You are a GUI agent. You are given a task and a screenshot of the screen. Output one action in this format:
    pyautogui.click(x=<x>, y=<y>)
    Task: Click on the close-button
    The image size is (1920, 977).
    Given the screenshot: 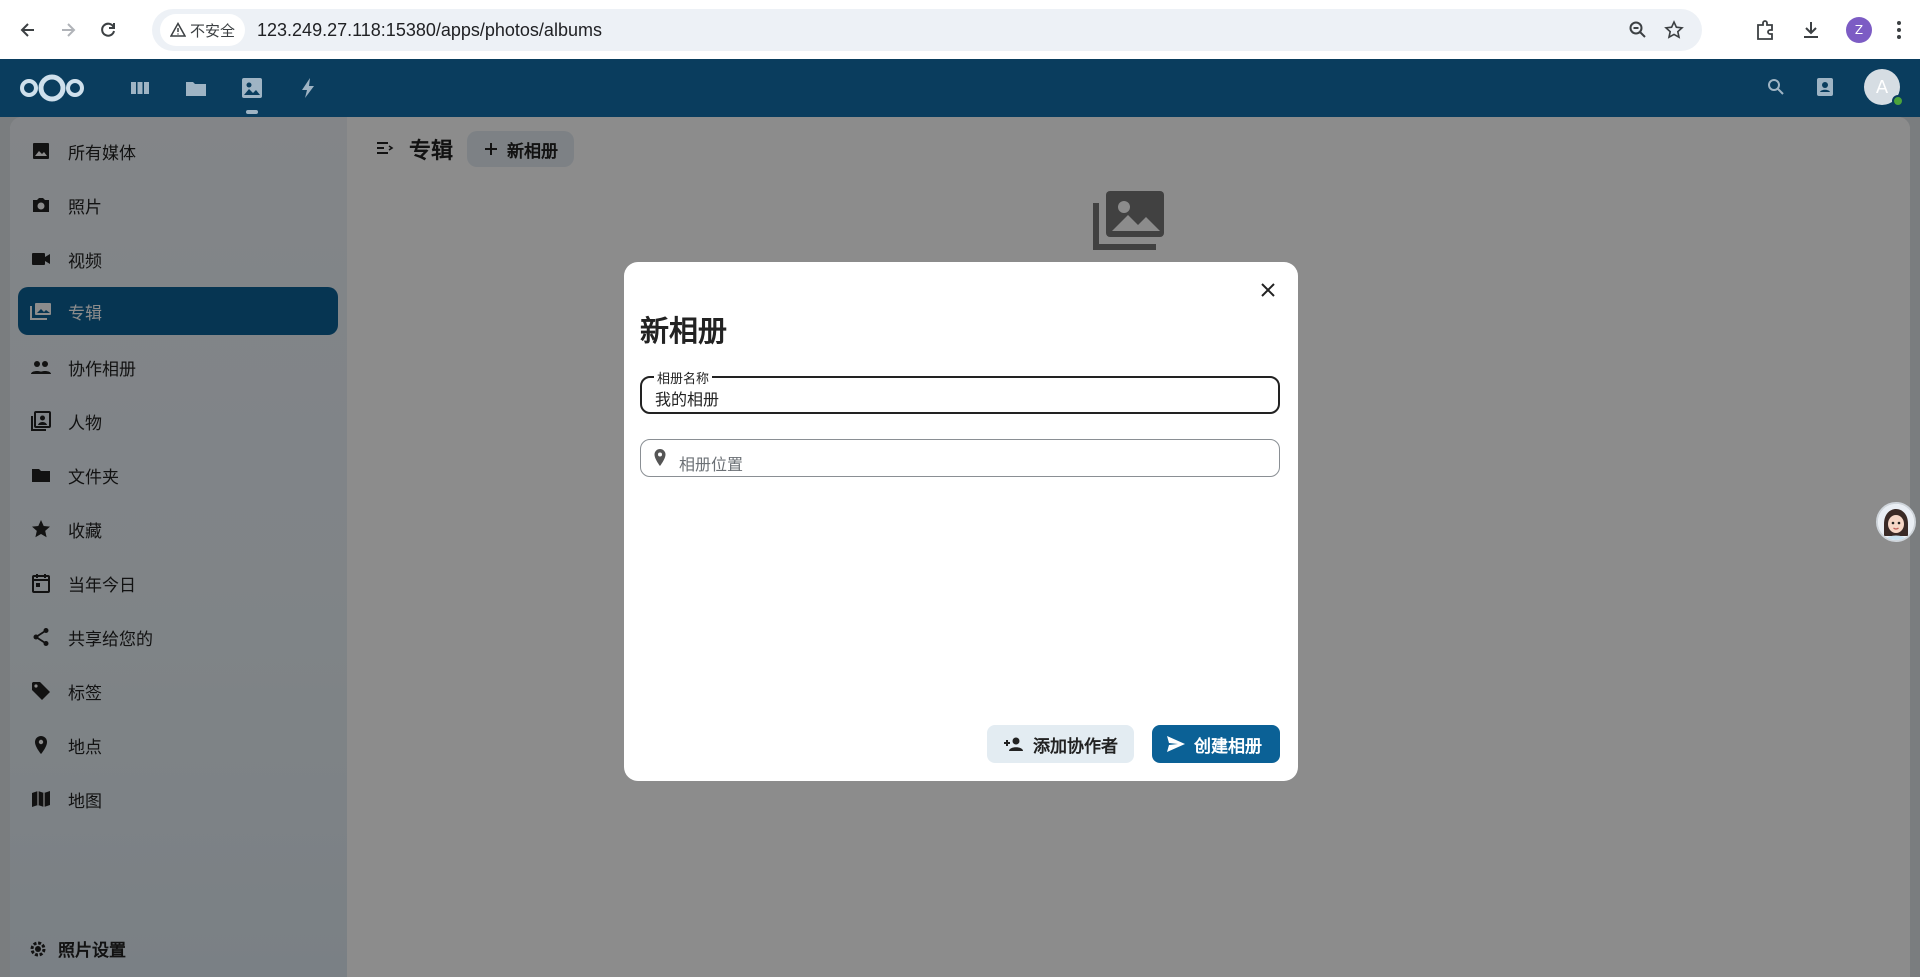 What is the action you would take?
    pyautogui.click(x=1268, y=290)
    